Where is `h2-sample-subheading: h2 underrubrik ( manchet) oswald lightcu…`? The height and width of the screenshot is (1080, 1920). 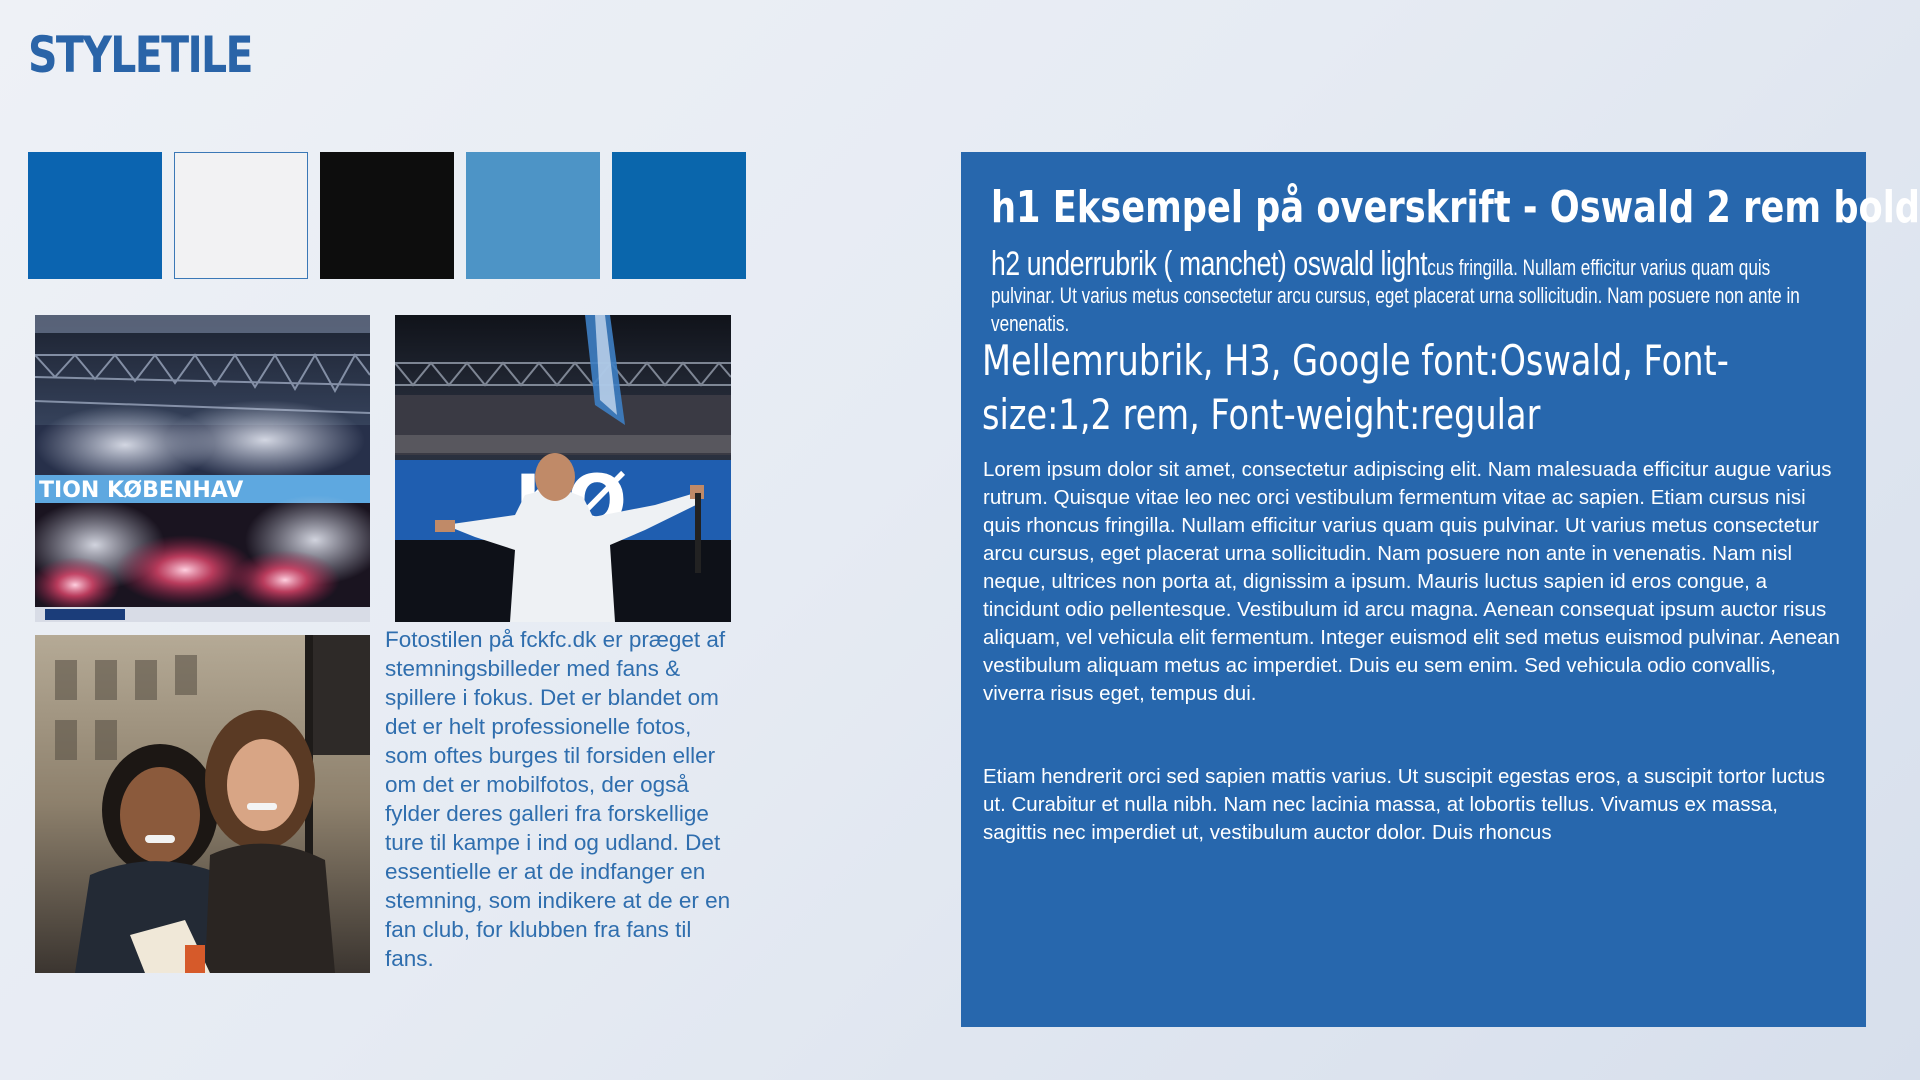 h2-sample-subheading: h2 underrubrik ( manchet) oswald lightcu… is located at coordinates (1412, 292).